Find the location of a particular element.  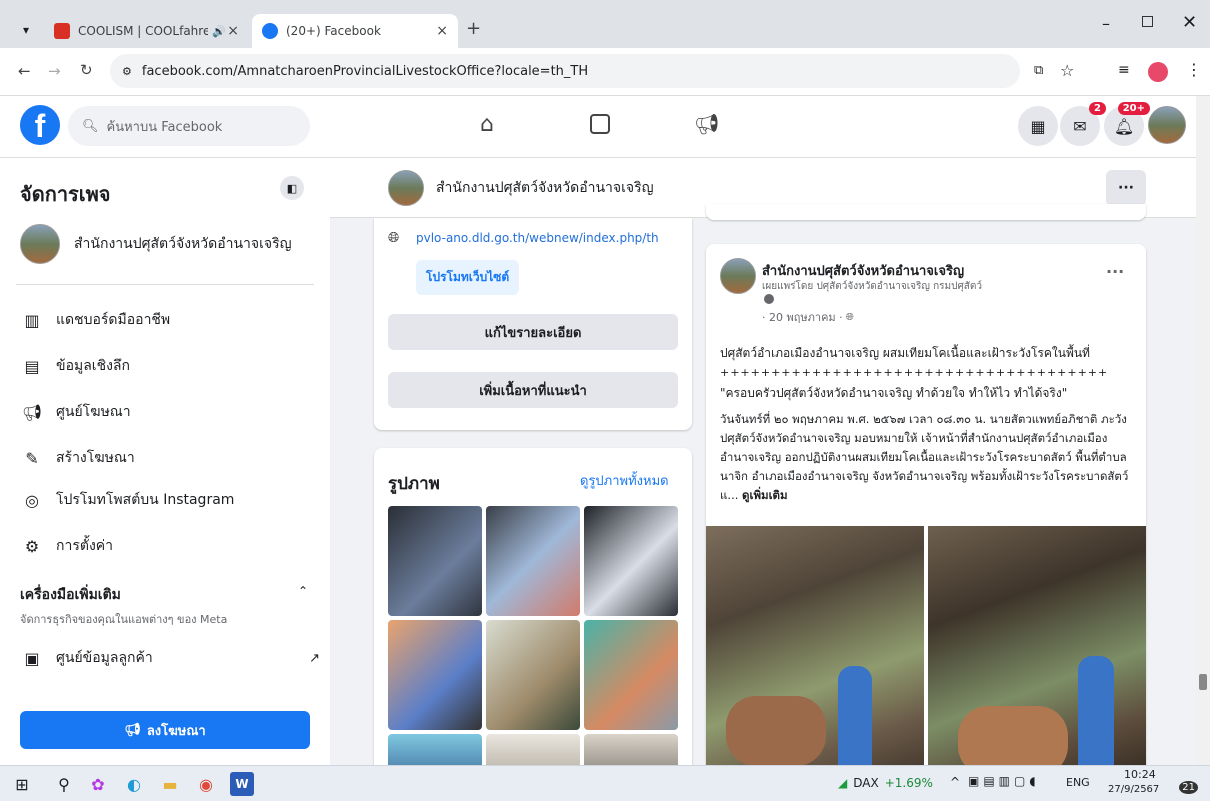

sidebar-item-settings: ⚙ การตั้งค่า is located at coordinates (170, 546).